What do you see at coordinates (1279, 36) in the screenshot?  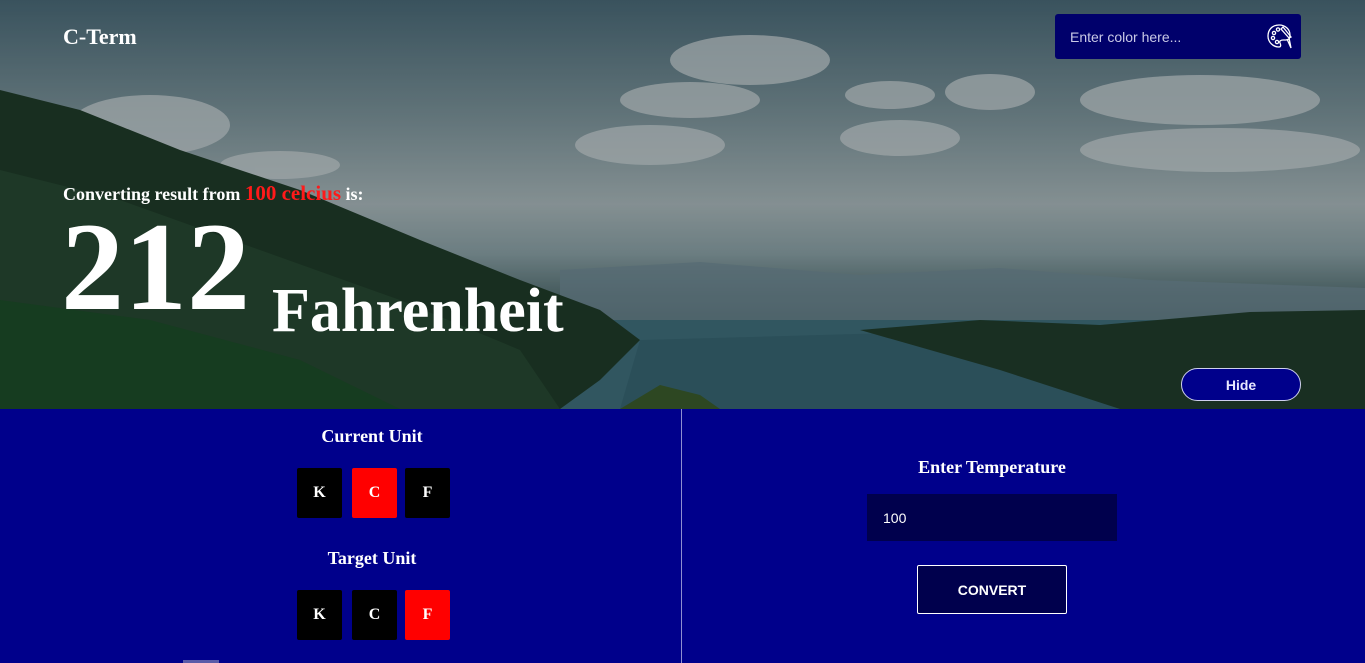 I see `palette-icon` at bounding box center [1279, 36].